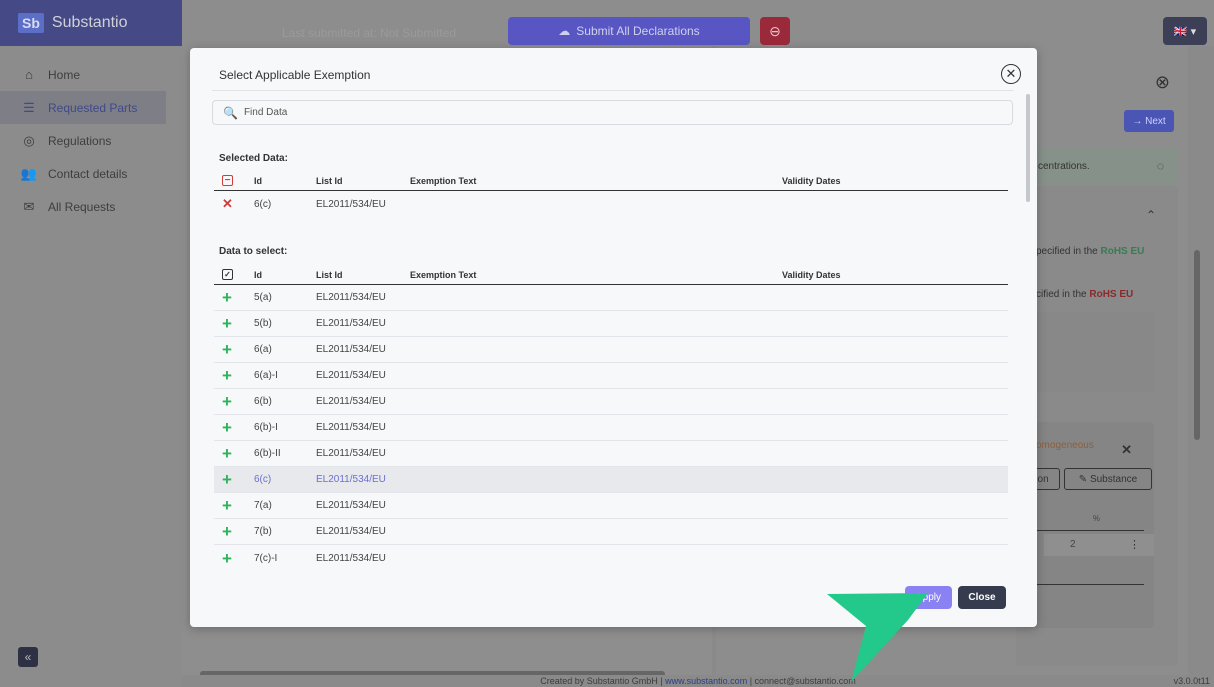  I want to click on eye-slash-icon: ◌, so click(1160, 166).